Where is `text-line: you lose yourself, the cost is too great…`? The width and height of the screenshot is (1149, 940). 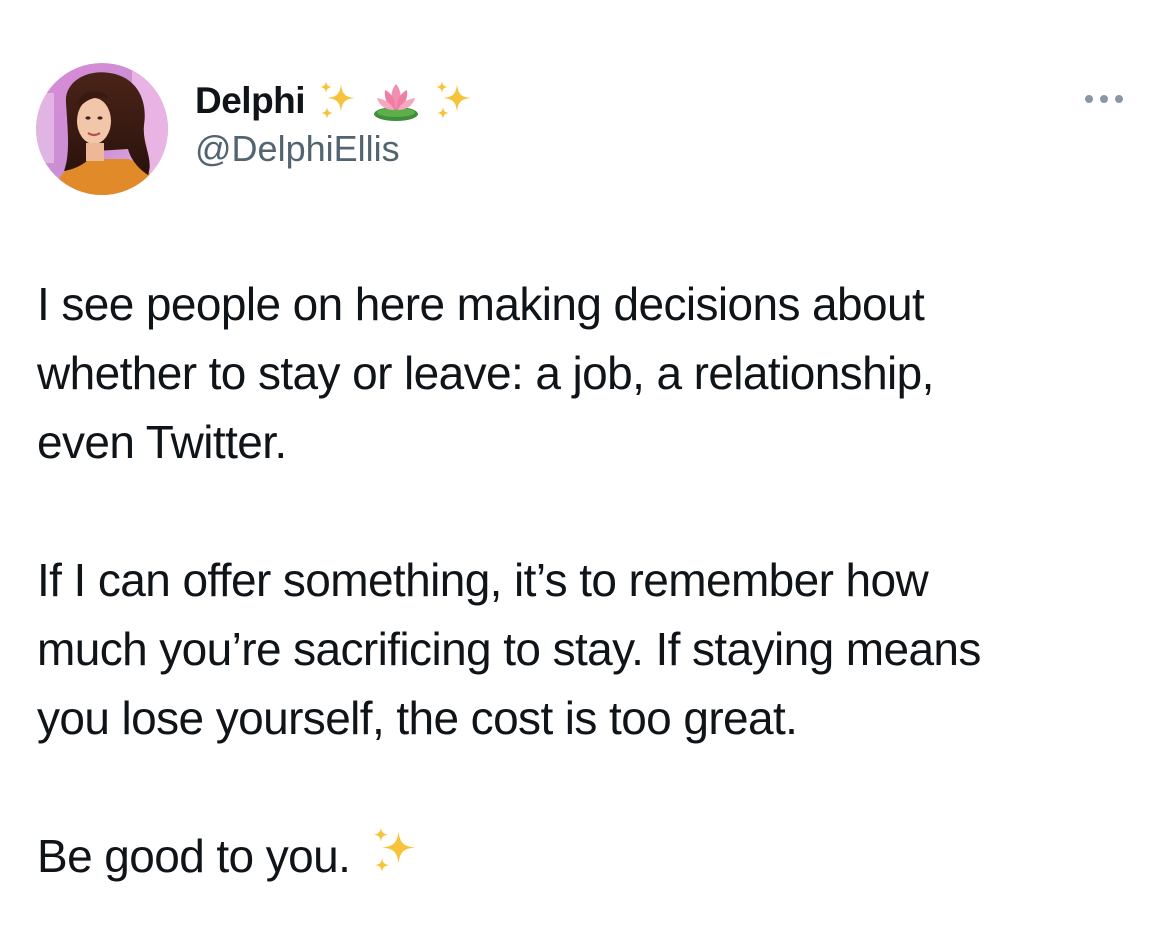 text-line: you lose yourself, the cost is too great… is located at coordinates (417, 718).